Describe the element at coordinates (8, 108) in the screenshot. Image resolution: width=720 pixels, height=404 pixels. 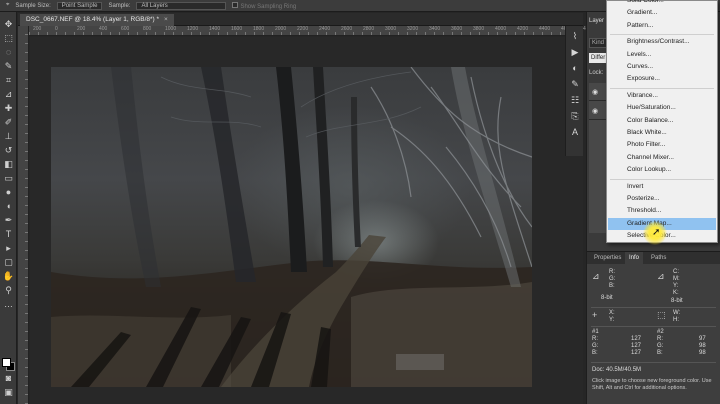
I see `healing-brush-tool-icon: ✚` at that location.